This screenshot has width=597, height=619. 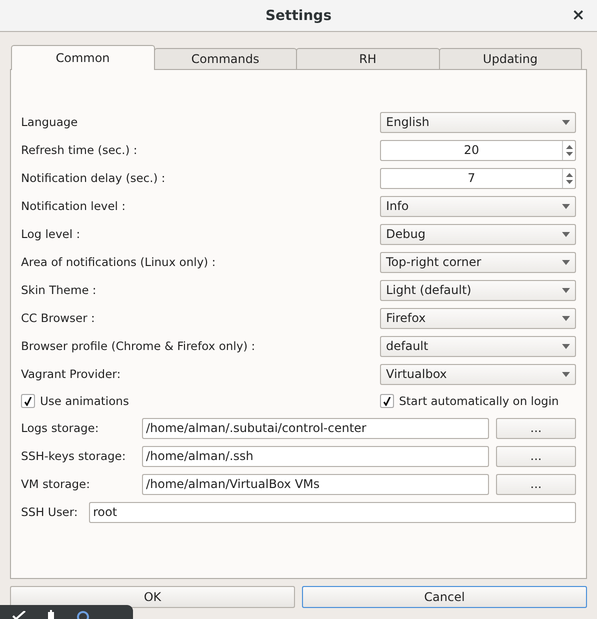 What do you see at coordinates (118, 262) in the screenshot?
I see `setting-label: Area of notifications (Linux only) :` at bounding box center [118, 262].